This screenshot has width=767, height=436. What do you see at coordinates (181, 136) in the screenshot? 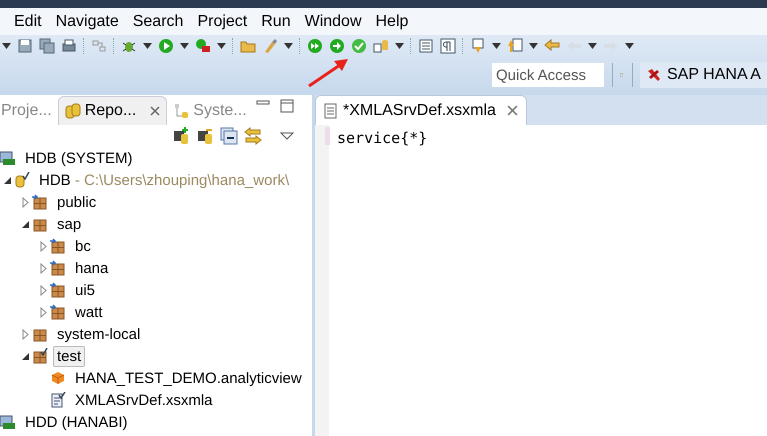
I see `chip-add-icon` at bounding box center [181, 136].